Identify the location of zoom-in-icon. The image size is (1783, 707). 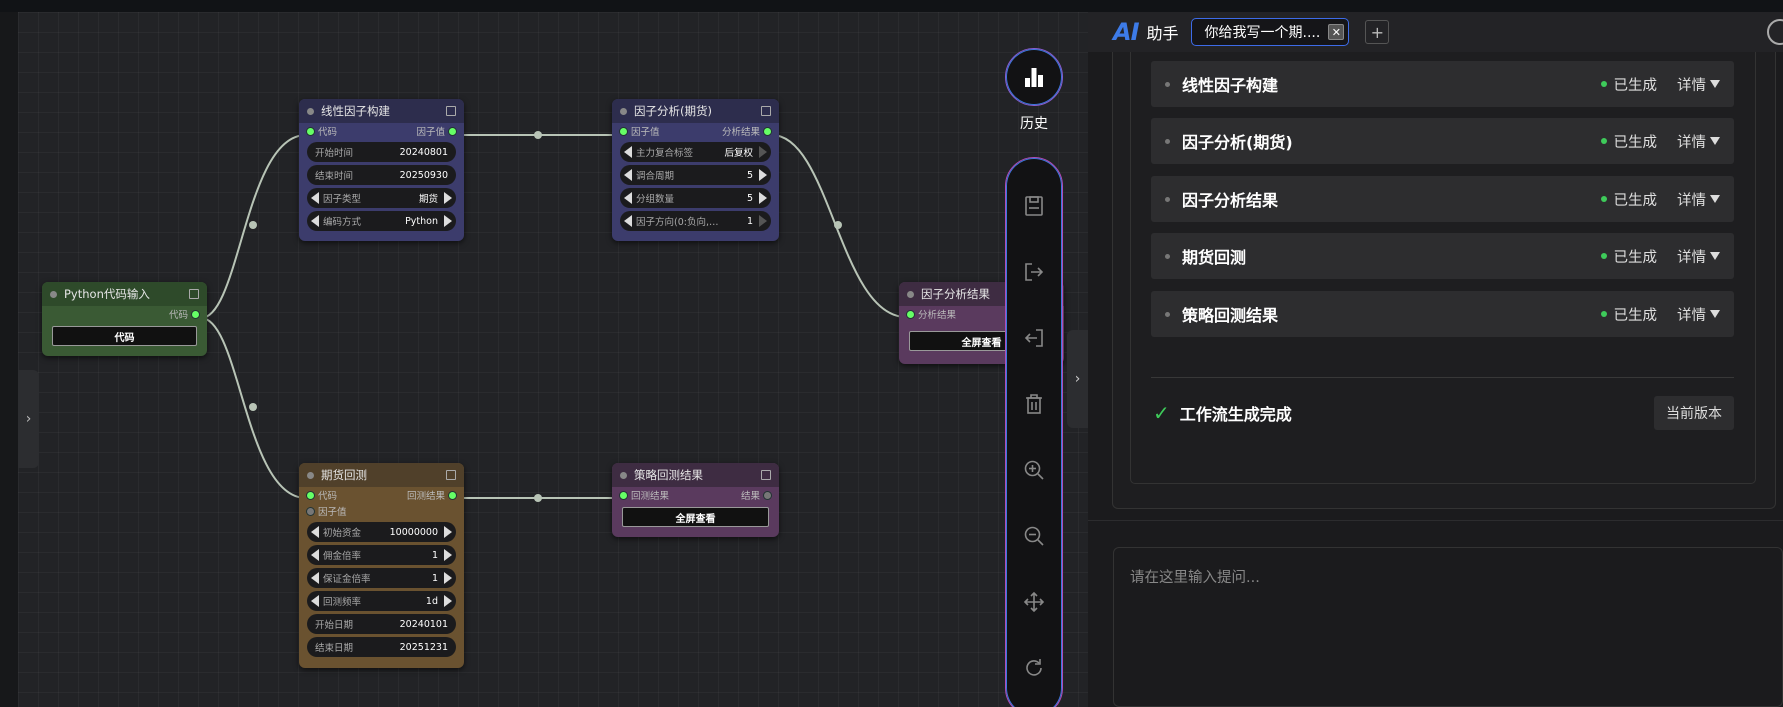
(1034, 470).